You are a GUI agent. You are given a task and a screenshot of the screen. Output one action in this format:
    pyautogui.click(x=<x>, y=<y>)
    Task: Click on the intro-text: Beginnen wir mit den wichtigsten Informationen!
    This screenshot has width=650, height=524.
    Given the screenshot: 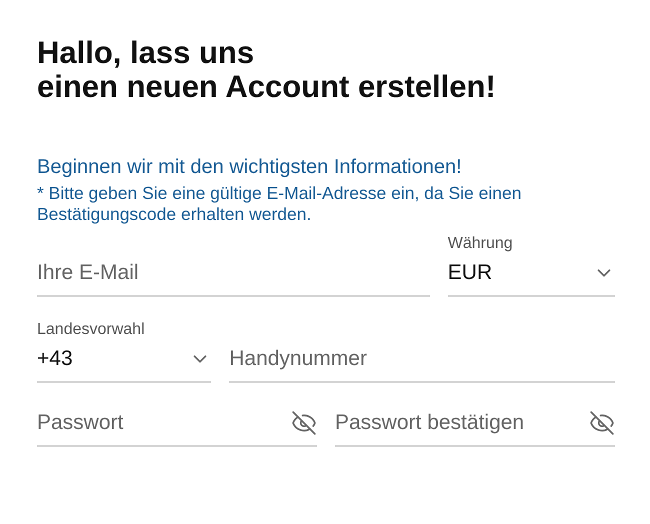 What is the action you would take?
    pyautogui.click(x=250, y=167)
    